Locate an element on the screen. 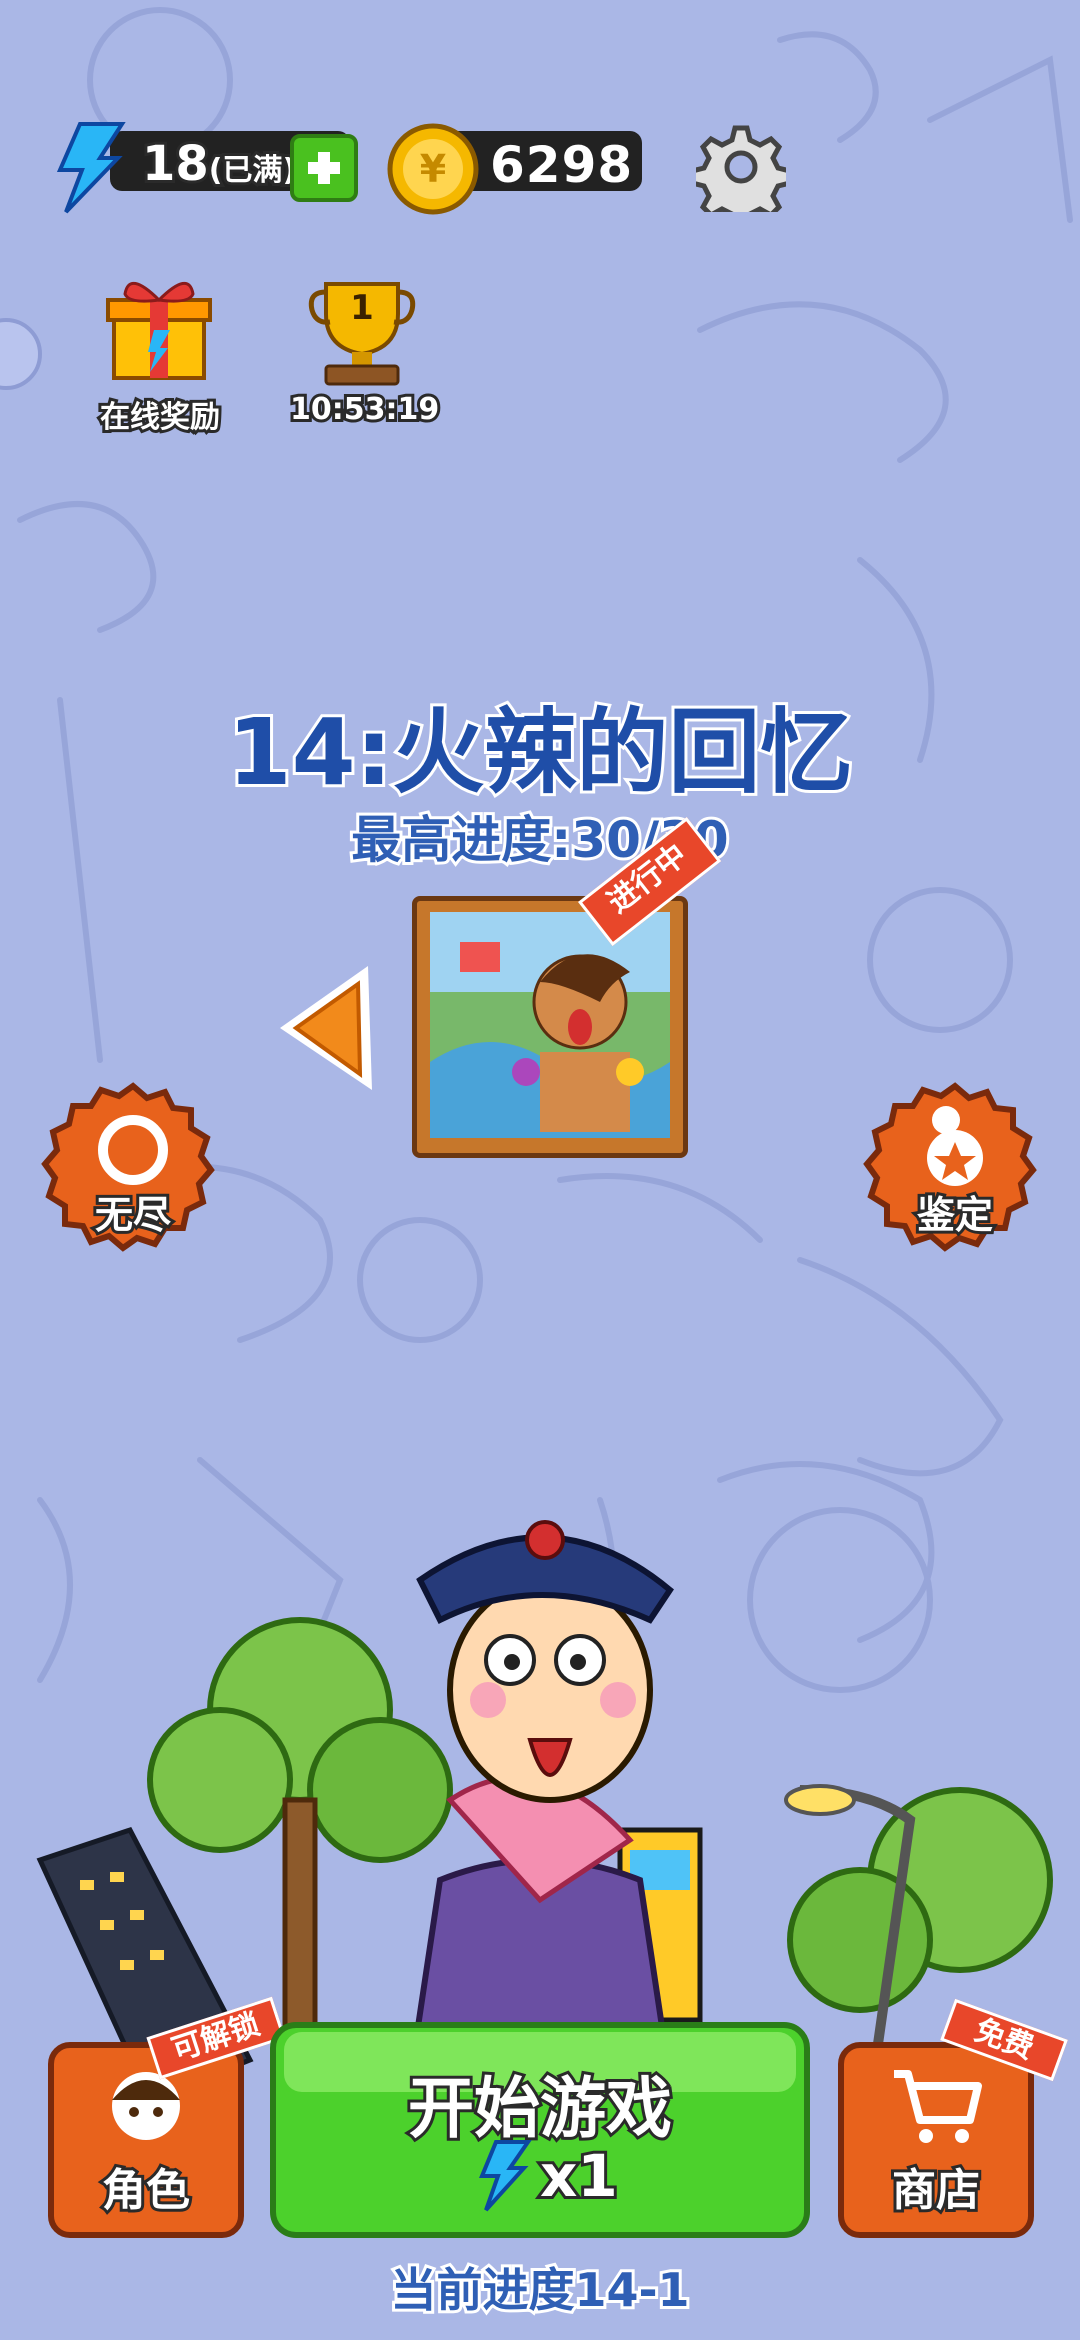 The image size is (1080, 2340). coin-icon: ¥ is located at coordinates (433, 169).